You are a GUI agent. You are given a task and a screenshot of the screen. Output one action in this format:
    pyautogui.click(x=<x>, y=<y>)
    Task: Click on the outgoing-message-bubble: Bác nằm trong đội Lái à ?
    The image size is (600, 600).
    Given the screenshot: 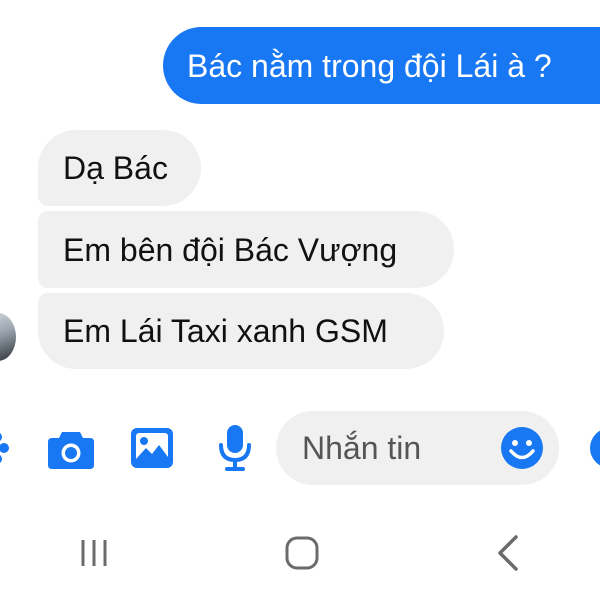 What is the action you would take?
    pyautogui.click(x=381, y=65)
    